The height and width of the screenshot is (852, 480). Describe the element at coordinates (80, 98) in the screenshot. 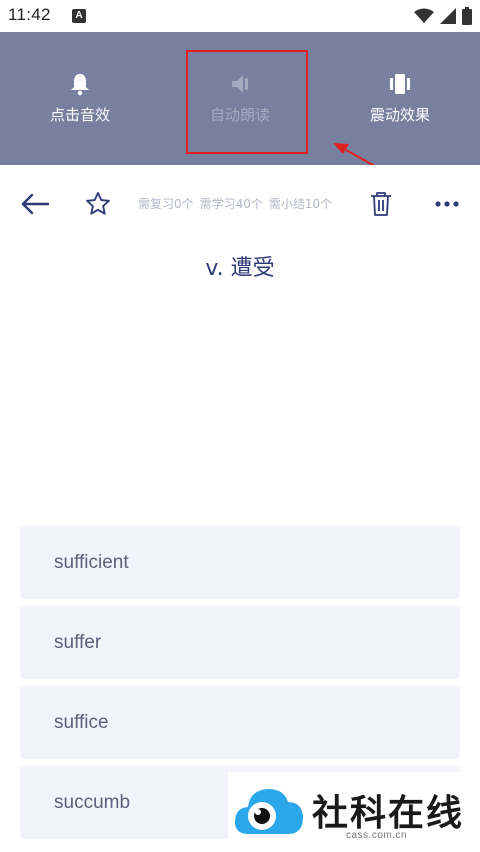

I see `click-sound-toggle: 点击音效` at that location.